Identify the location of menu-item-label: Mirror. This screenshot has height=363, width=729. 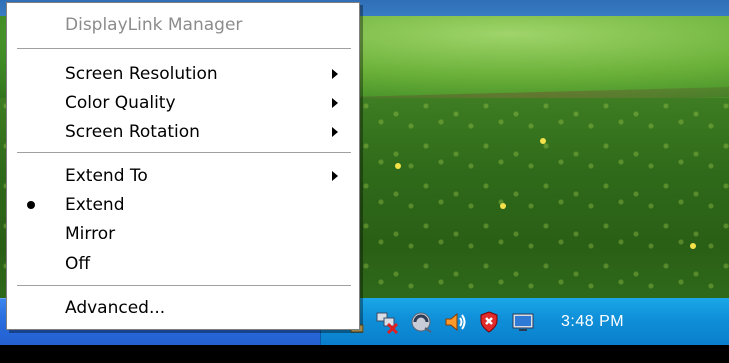
(90, 234).